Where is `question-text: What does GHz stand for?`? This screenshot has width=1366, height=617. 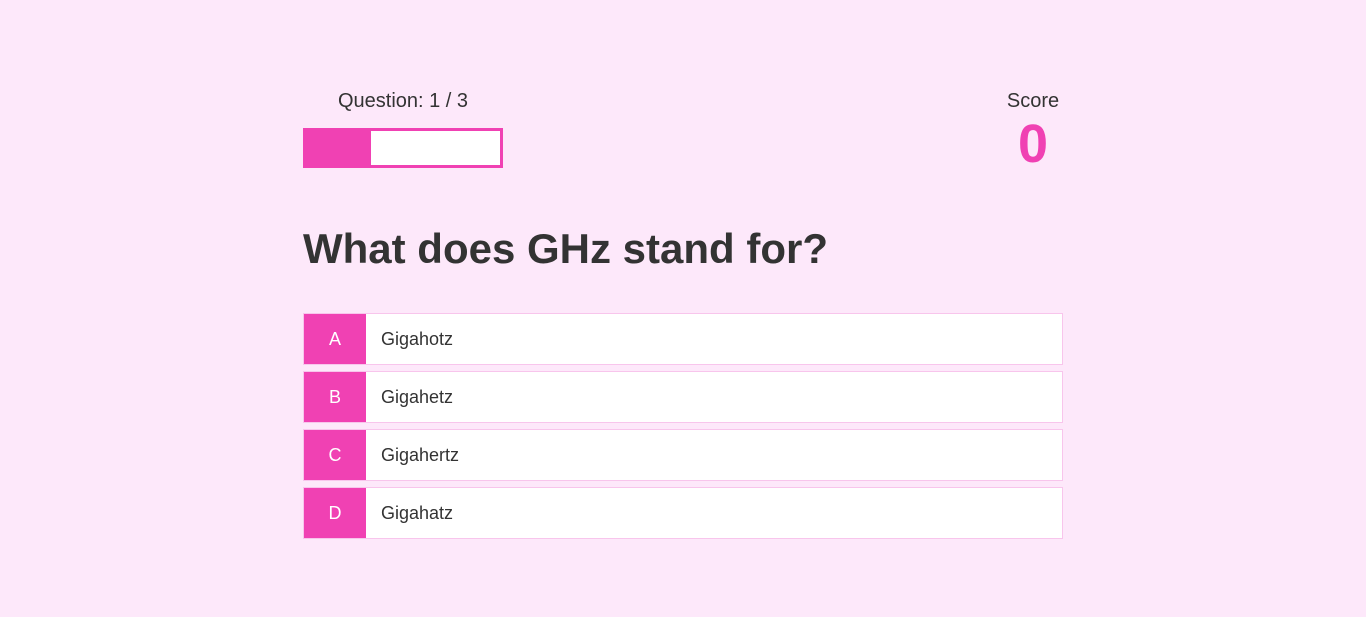 question-text: What does GHz stand for? is located at coordinates (565, 248).